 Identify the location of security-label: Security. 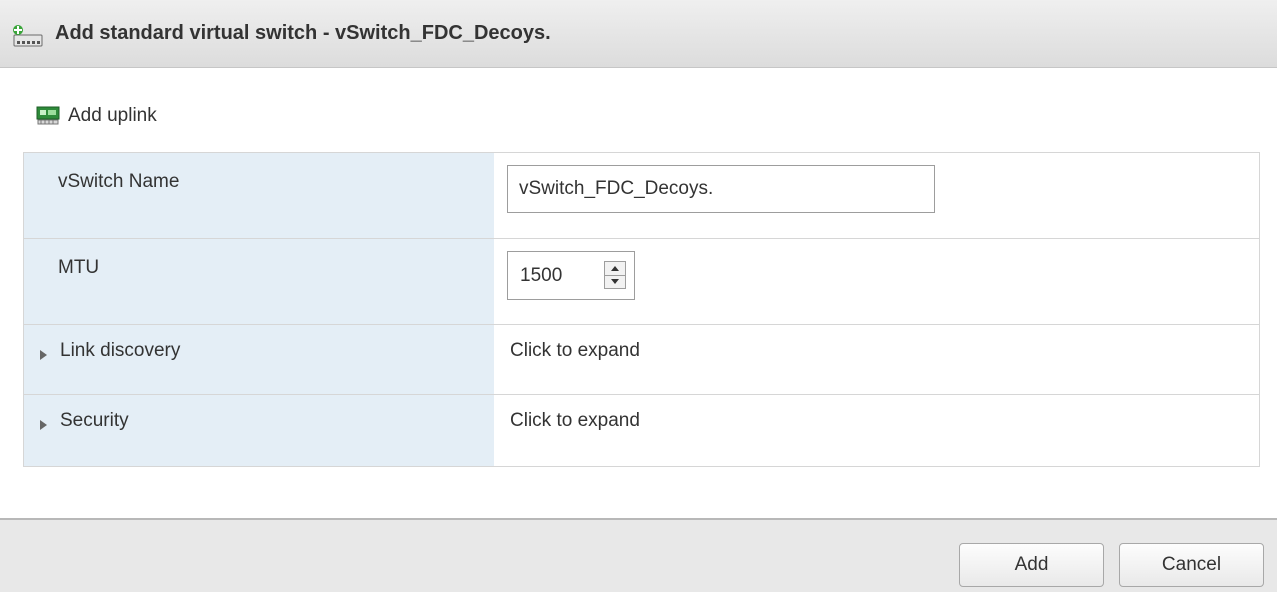
(94, 420).